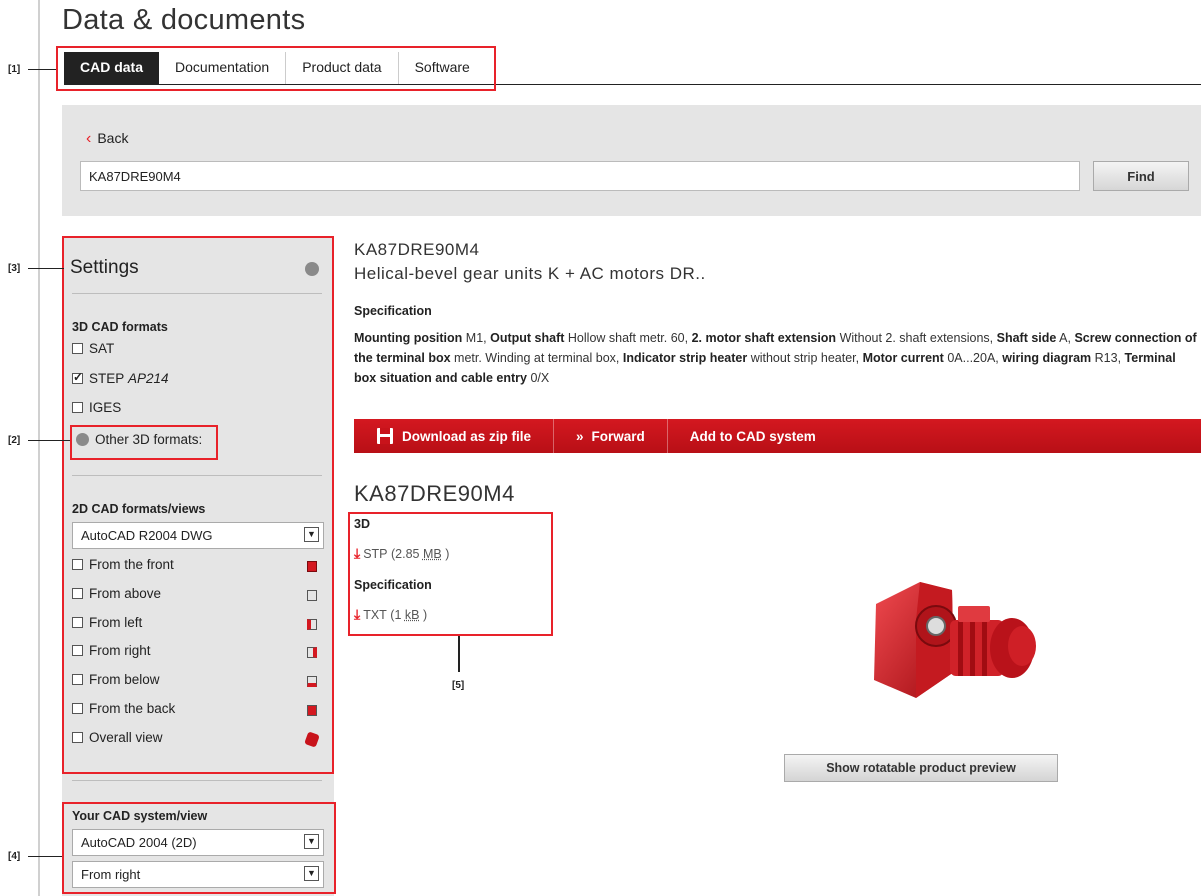 The width and height of the screenshot is (1201, 896). I want to click on callout-label-3: [3], so click(14, 268).